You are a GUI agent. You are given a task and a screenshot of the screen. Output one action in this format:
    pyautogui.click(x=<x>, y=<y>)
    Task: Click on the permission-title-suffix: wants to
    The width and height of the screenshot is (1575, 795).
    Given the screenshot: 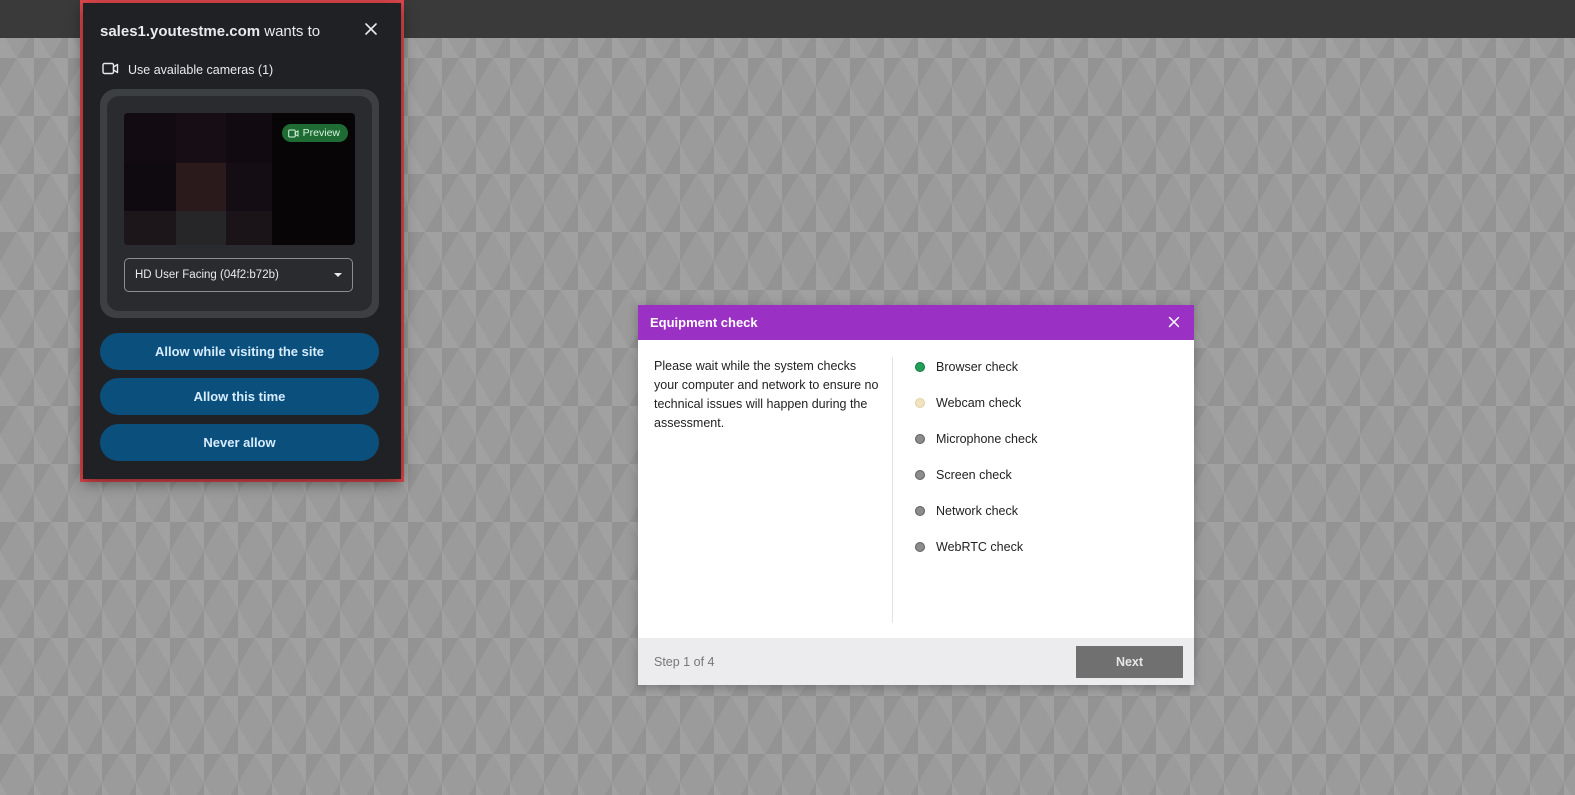 What is the action you would take?
    pyautogui.click(x=290, y=31)
    